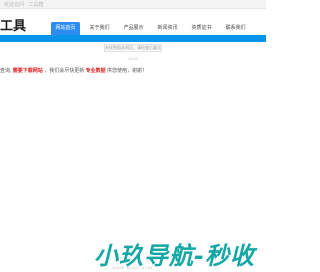 The image size is (320, 272). Describe the element at coordinates (133, 48) in the screenshot. I see `notice-box: 未找到相关网页，请检查后重试` at that location.